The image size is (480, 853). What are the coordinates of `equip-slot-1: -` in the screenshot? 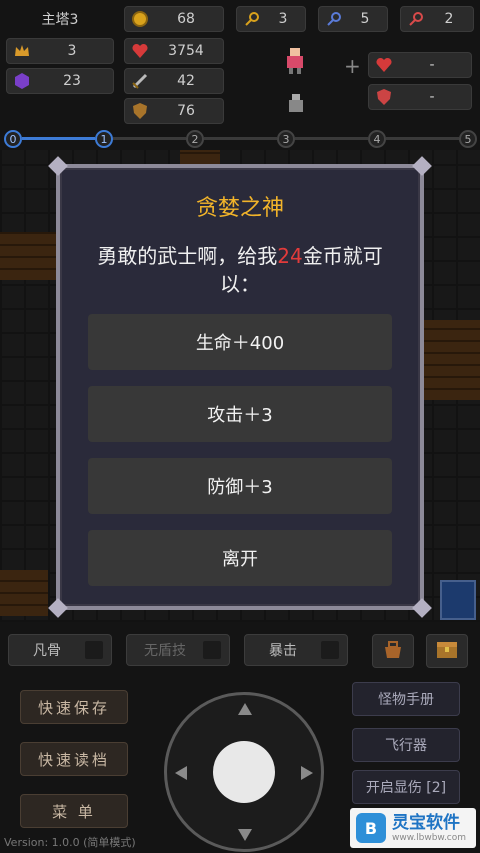 It's located at (420, 65).